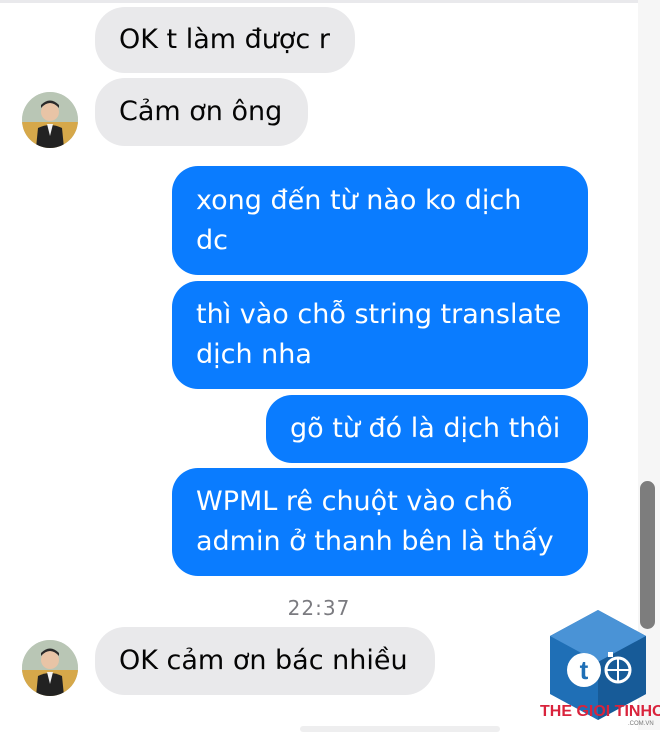 This screenshot has width=660, height=732. Describe the element at coordinates (400, 729) in the screenshot. I see `next-message-hint` at that location.